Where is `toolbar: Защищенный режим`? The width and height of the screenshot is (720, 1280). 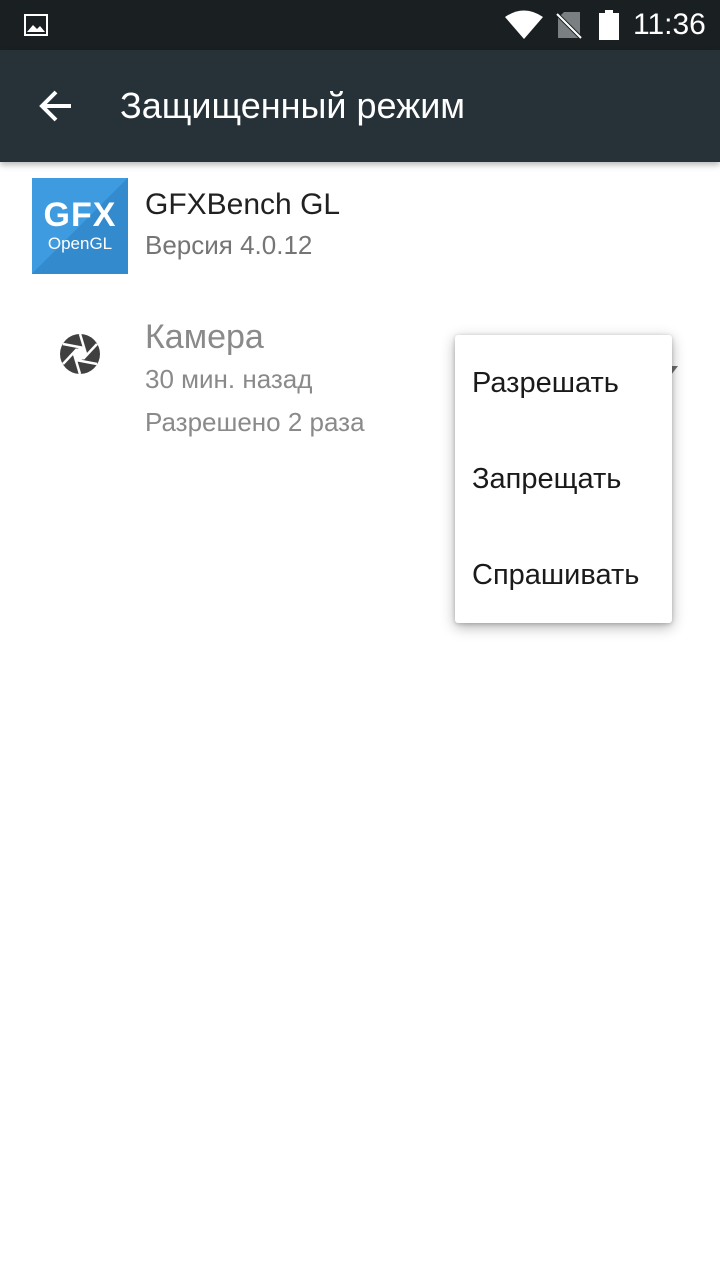 toolbar: Защищенный режим is located at coordinates (360, 106).